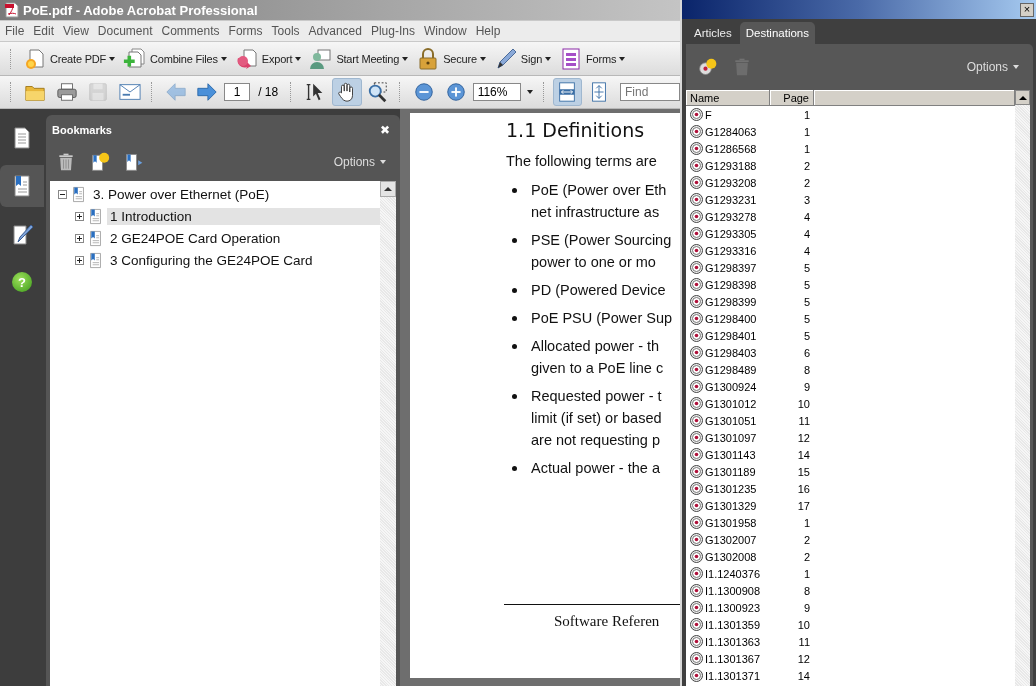 The width and height of the screenshot is (1036, 686). What do you see at coordinates (43, 31) in the screenshot?
I see `menu-item: Edit` at bounding box center [43, 31].